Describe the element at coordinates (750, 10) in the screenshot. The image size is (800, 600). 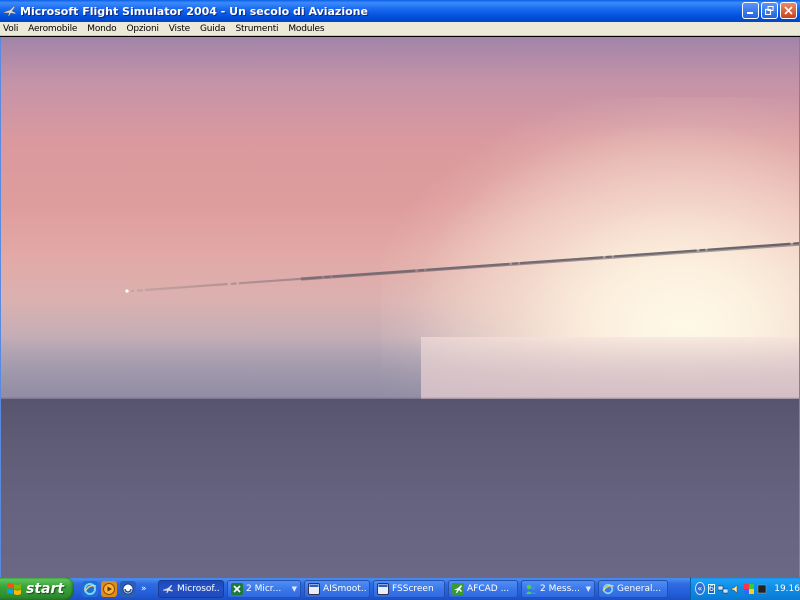
I see `minimize-button` at that location.